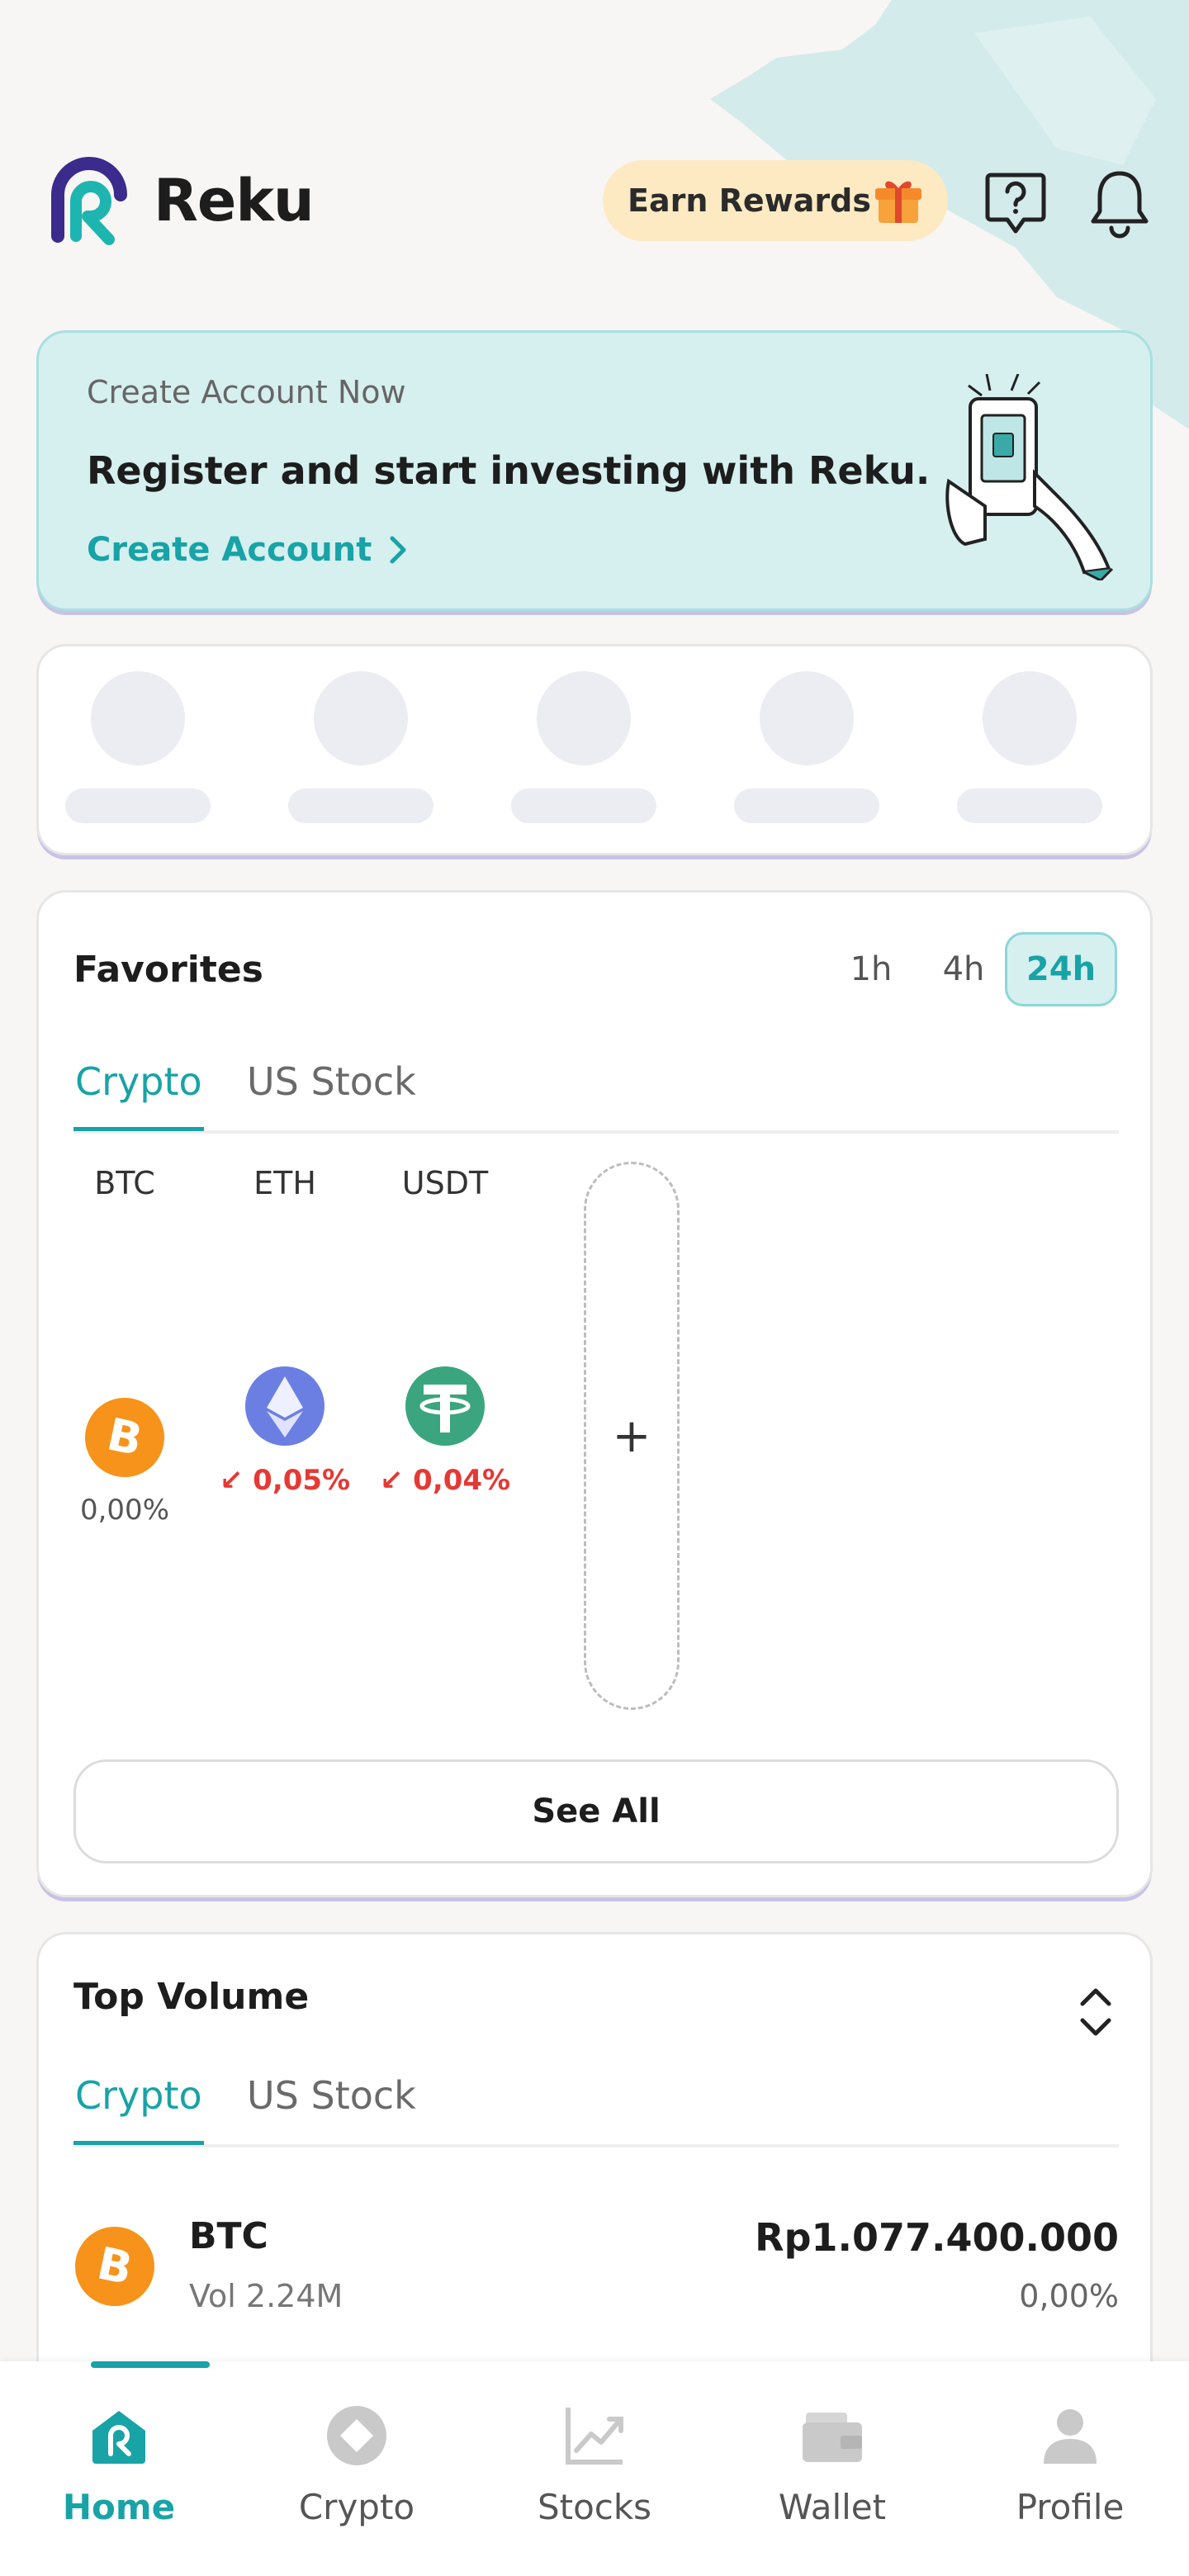 Image resolution: width=1189 pixels, height=2576 pixels. What do you see at coordinates (445, 1183) in the screenshot?
I see `coin-ticker: USDT` at bounding box center [445, 1183].